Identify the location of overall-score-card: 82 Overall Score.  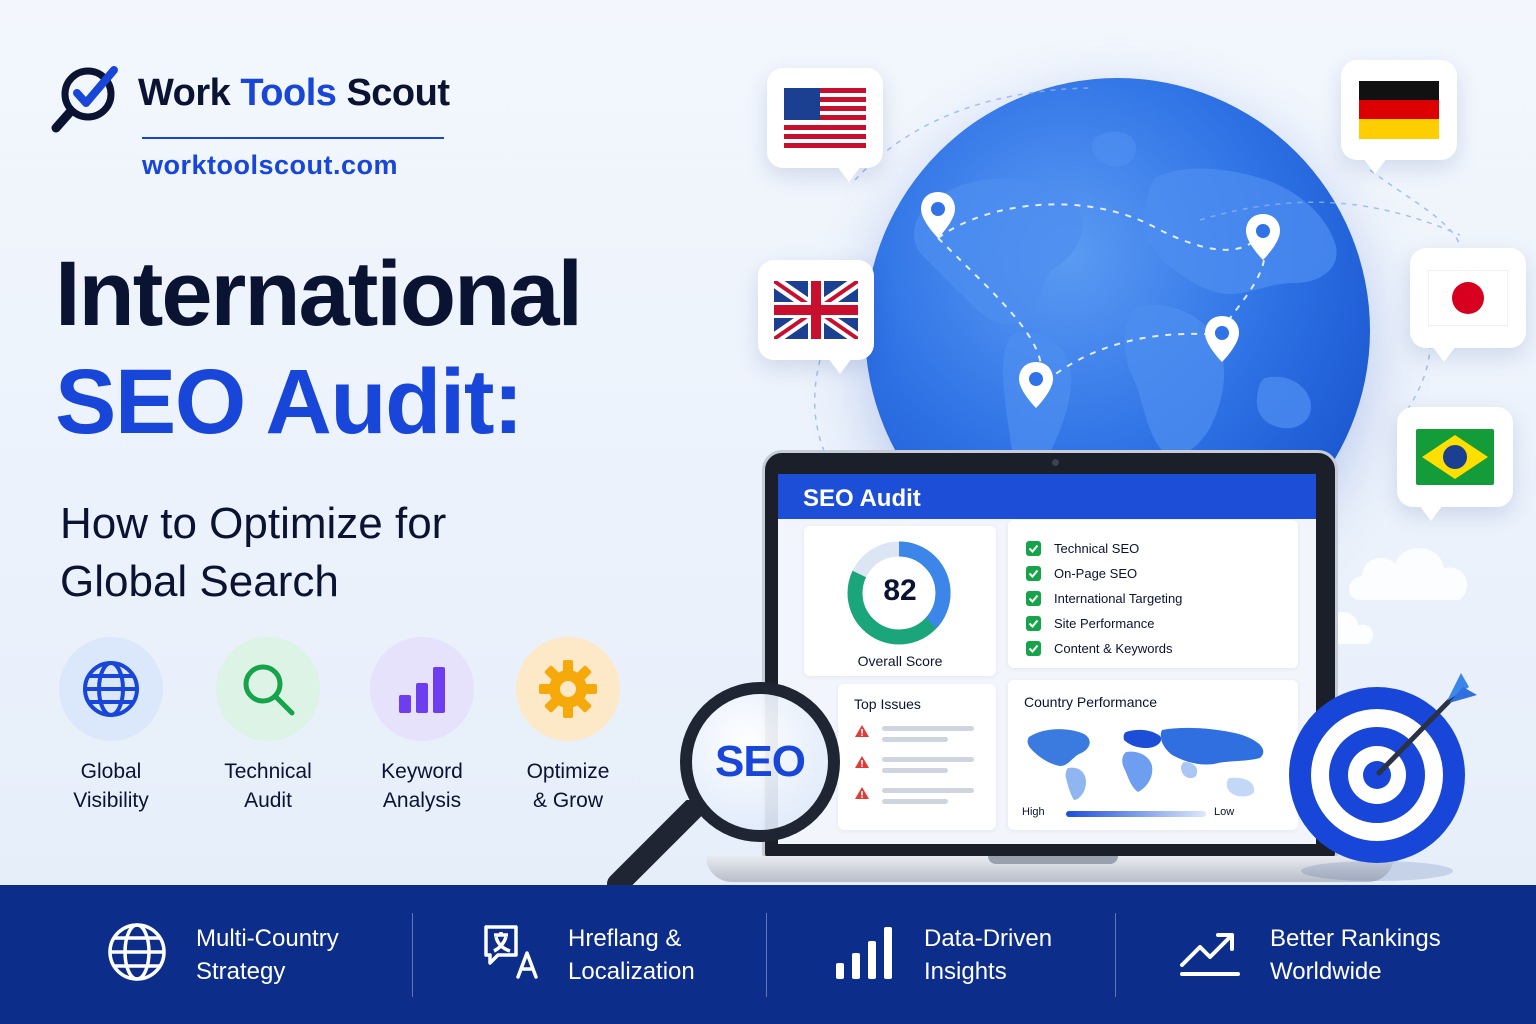
(900, 601).